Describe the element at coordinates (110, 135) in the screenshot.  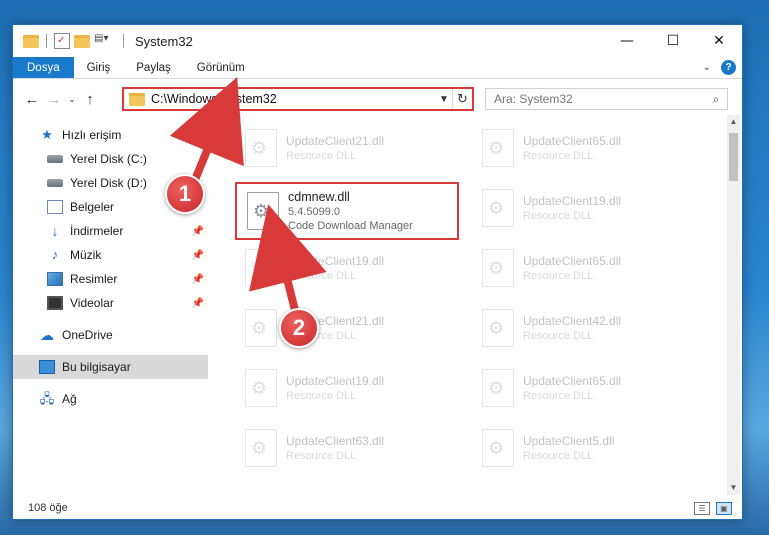
I see `sidebar-item-quick-access: ★ Hızlı erişim` at that location.